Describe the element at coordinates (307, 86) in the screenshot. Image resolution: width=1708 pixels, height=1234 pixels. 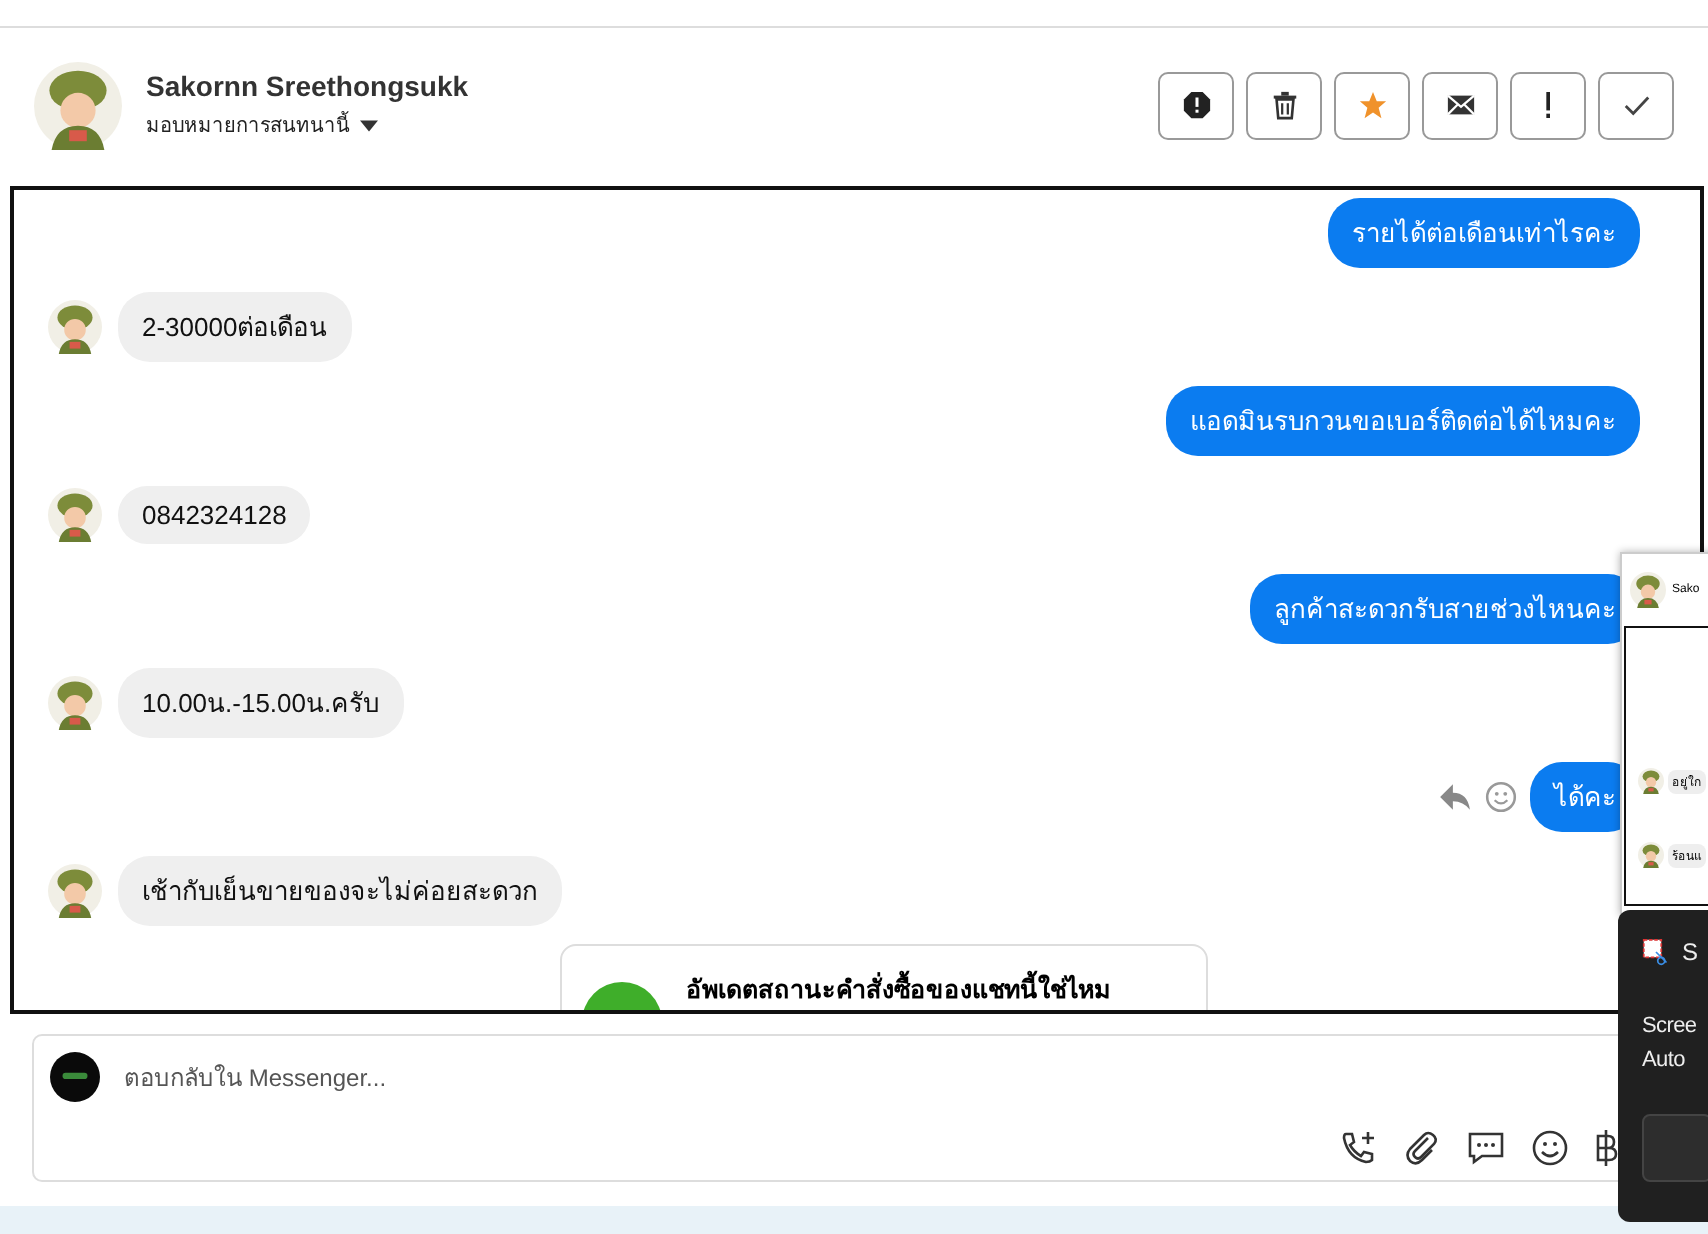
I see `contact-name: Sakornn Sreethongsukk` at that location.